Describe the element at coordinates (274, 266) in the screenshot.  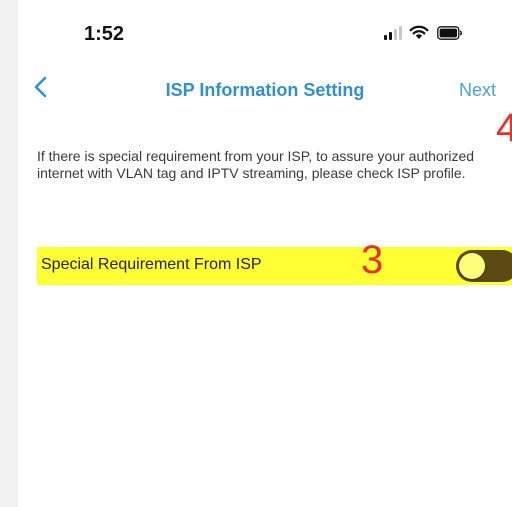
I see `special-requirement-row: Special Requirement From ISP` at that location.